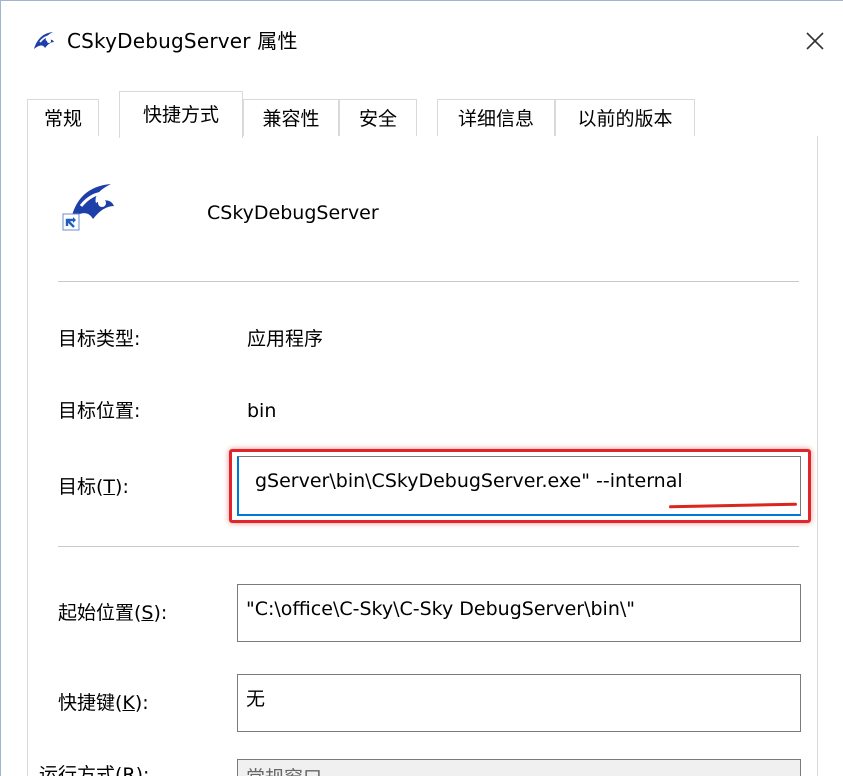 The image size is (843, 776). I want to click on run-mode-select: 常规窗口, so click(519, 767).